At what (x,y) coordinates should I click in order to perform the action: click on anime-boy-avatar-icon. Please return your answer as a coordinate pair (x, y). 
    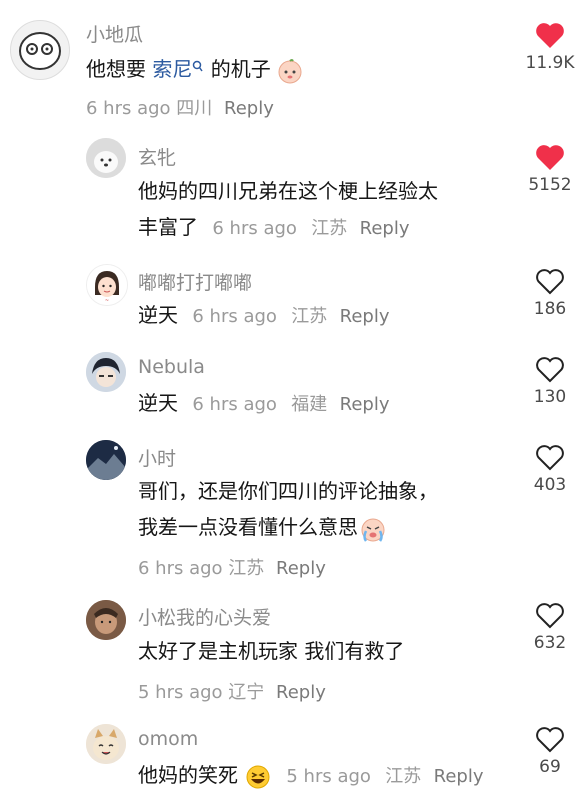
    Looking at the image, I should click on (106, 372).